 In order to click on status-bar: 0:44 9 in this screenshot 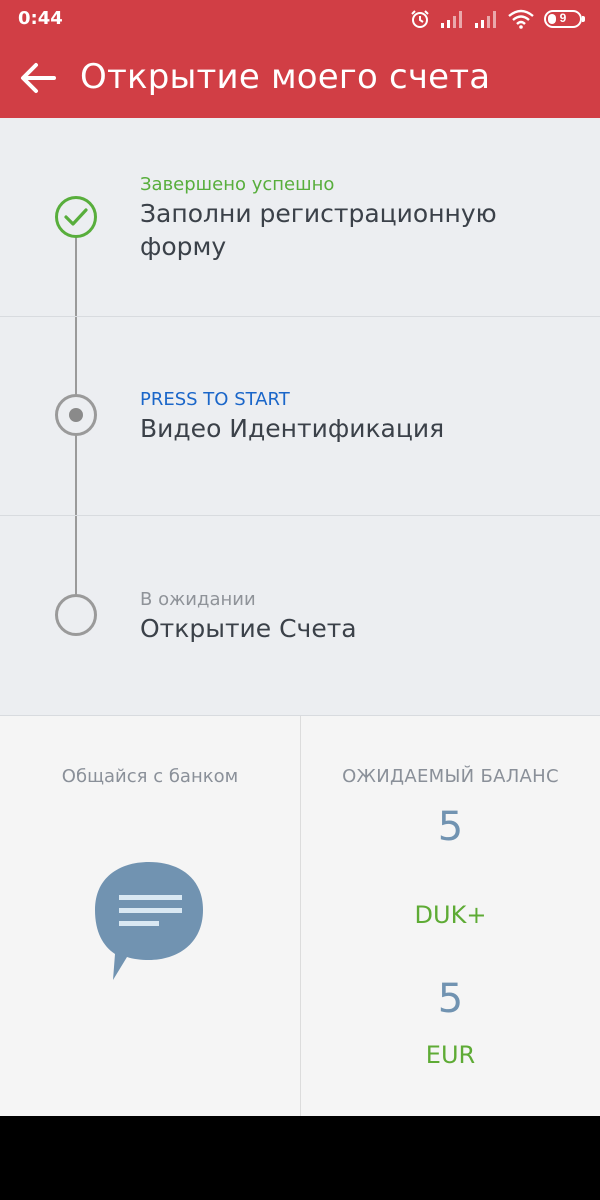, I will do `click(300, 19)`.